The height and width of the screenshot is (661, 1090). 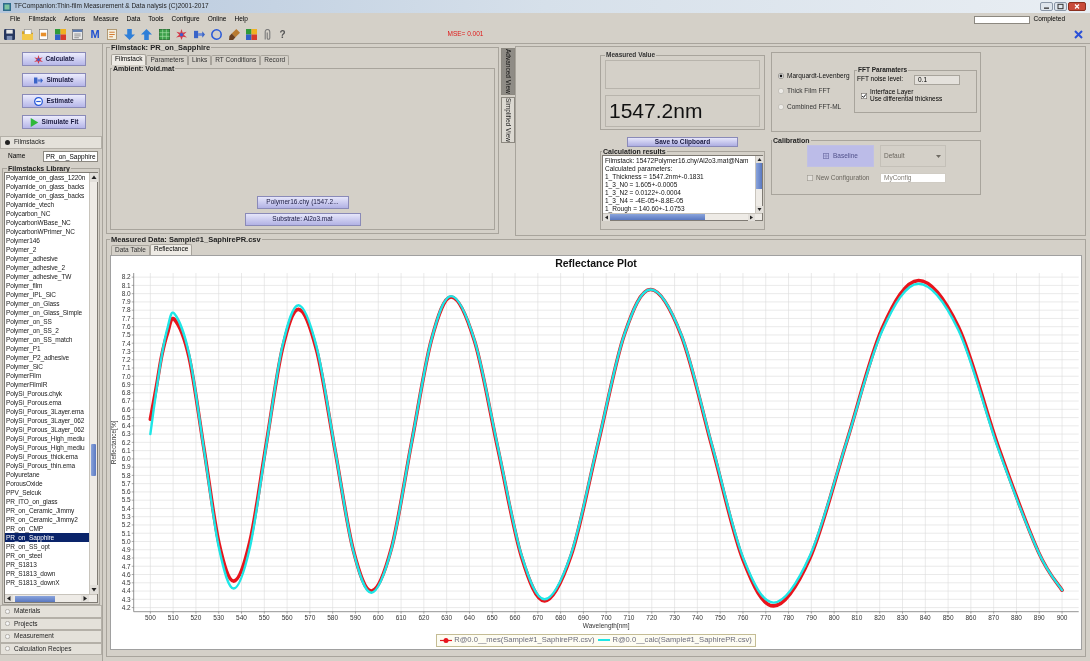 What do you see at coordinates (596, 263) in the screenshot?
I see `chart-title: Reflectance Plot` at bounding box center [596, 263].